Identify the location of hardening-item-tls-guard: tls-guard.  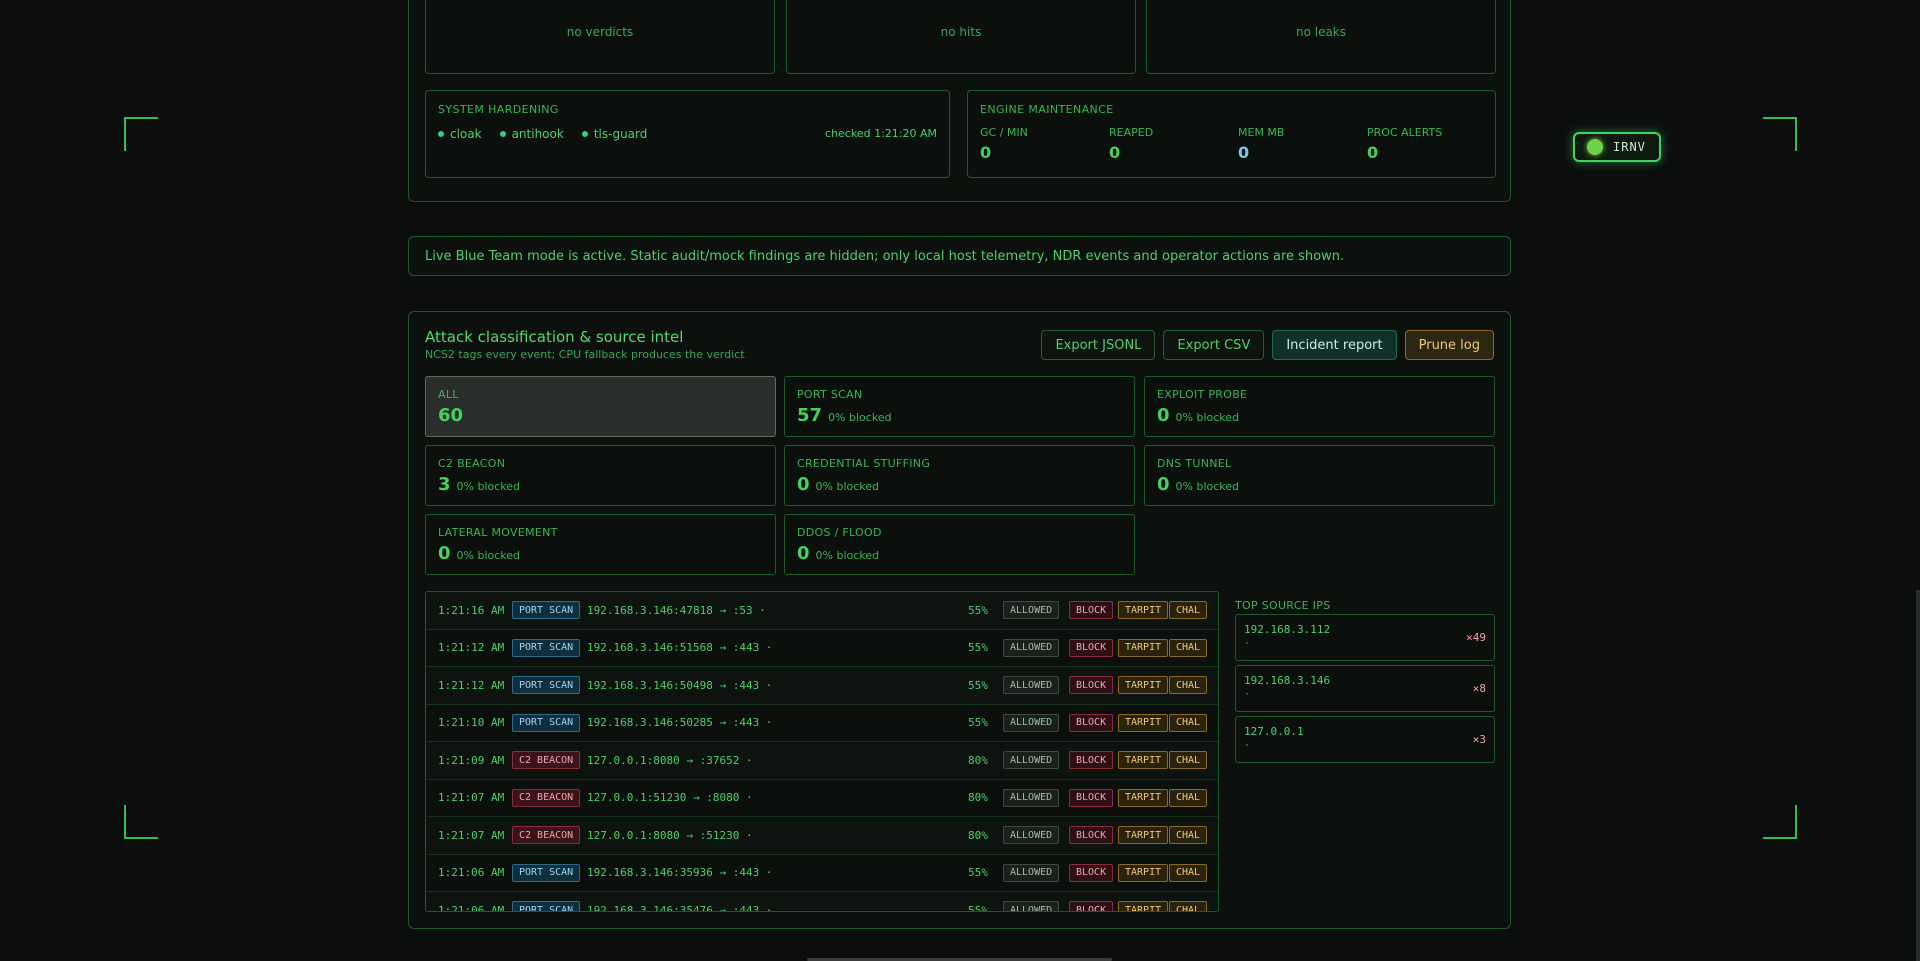
(614, 134).